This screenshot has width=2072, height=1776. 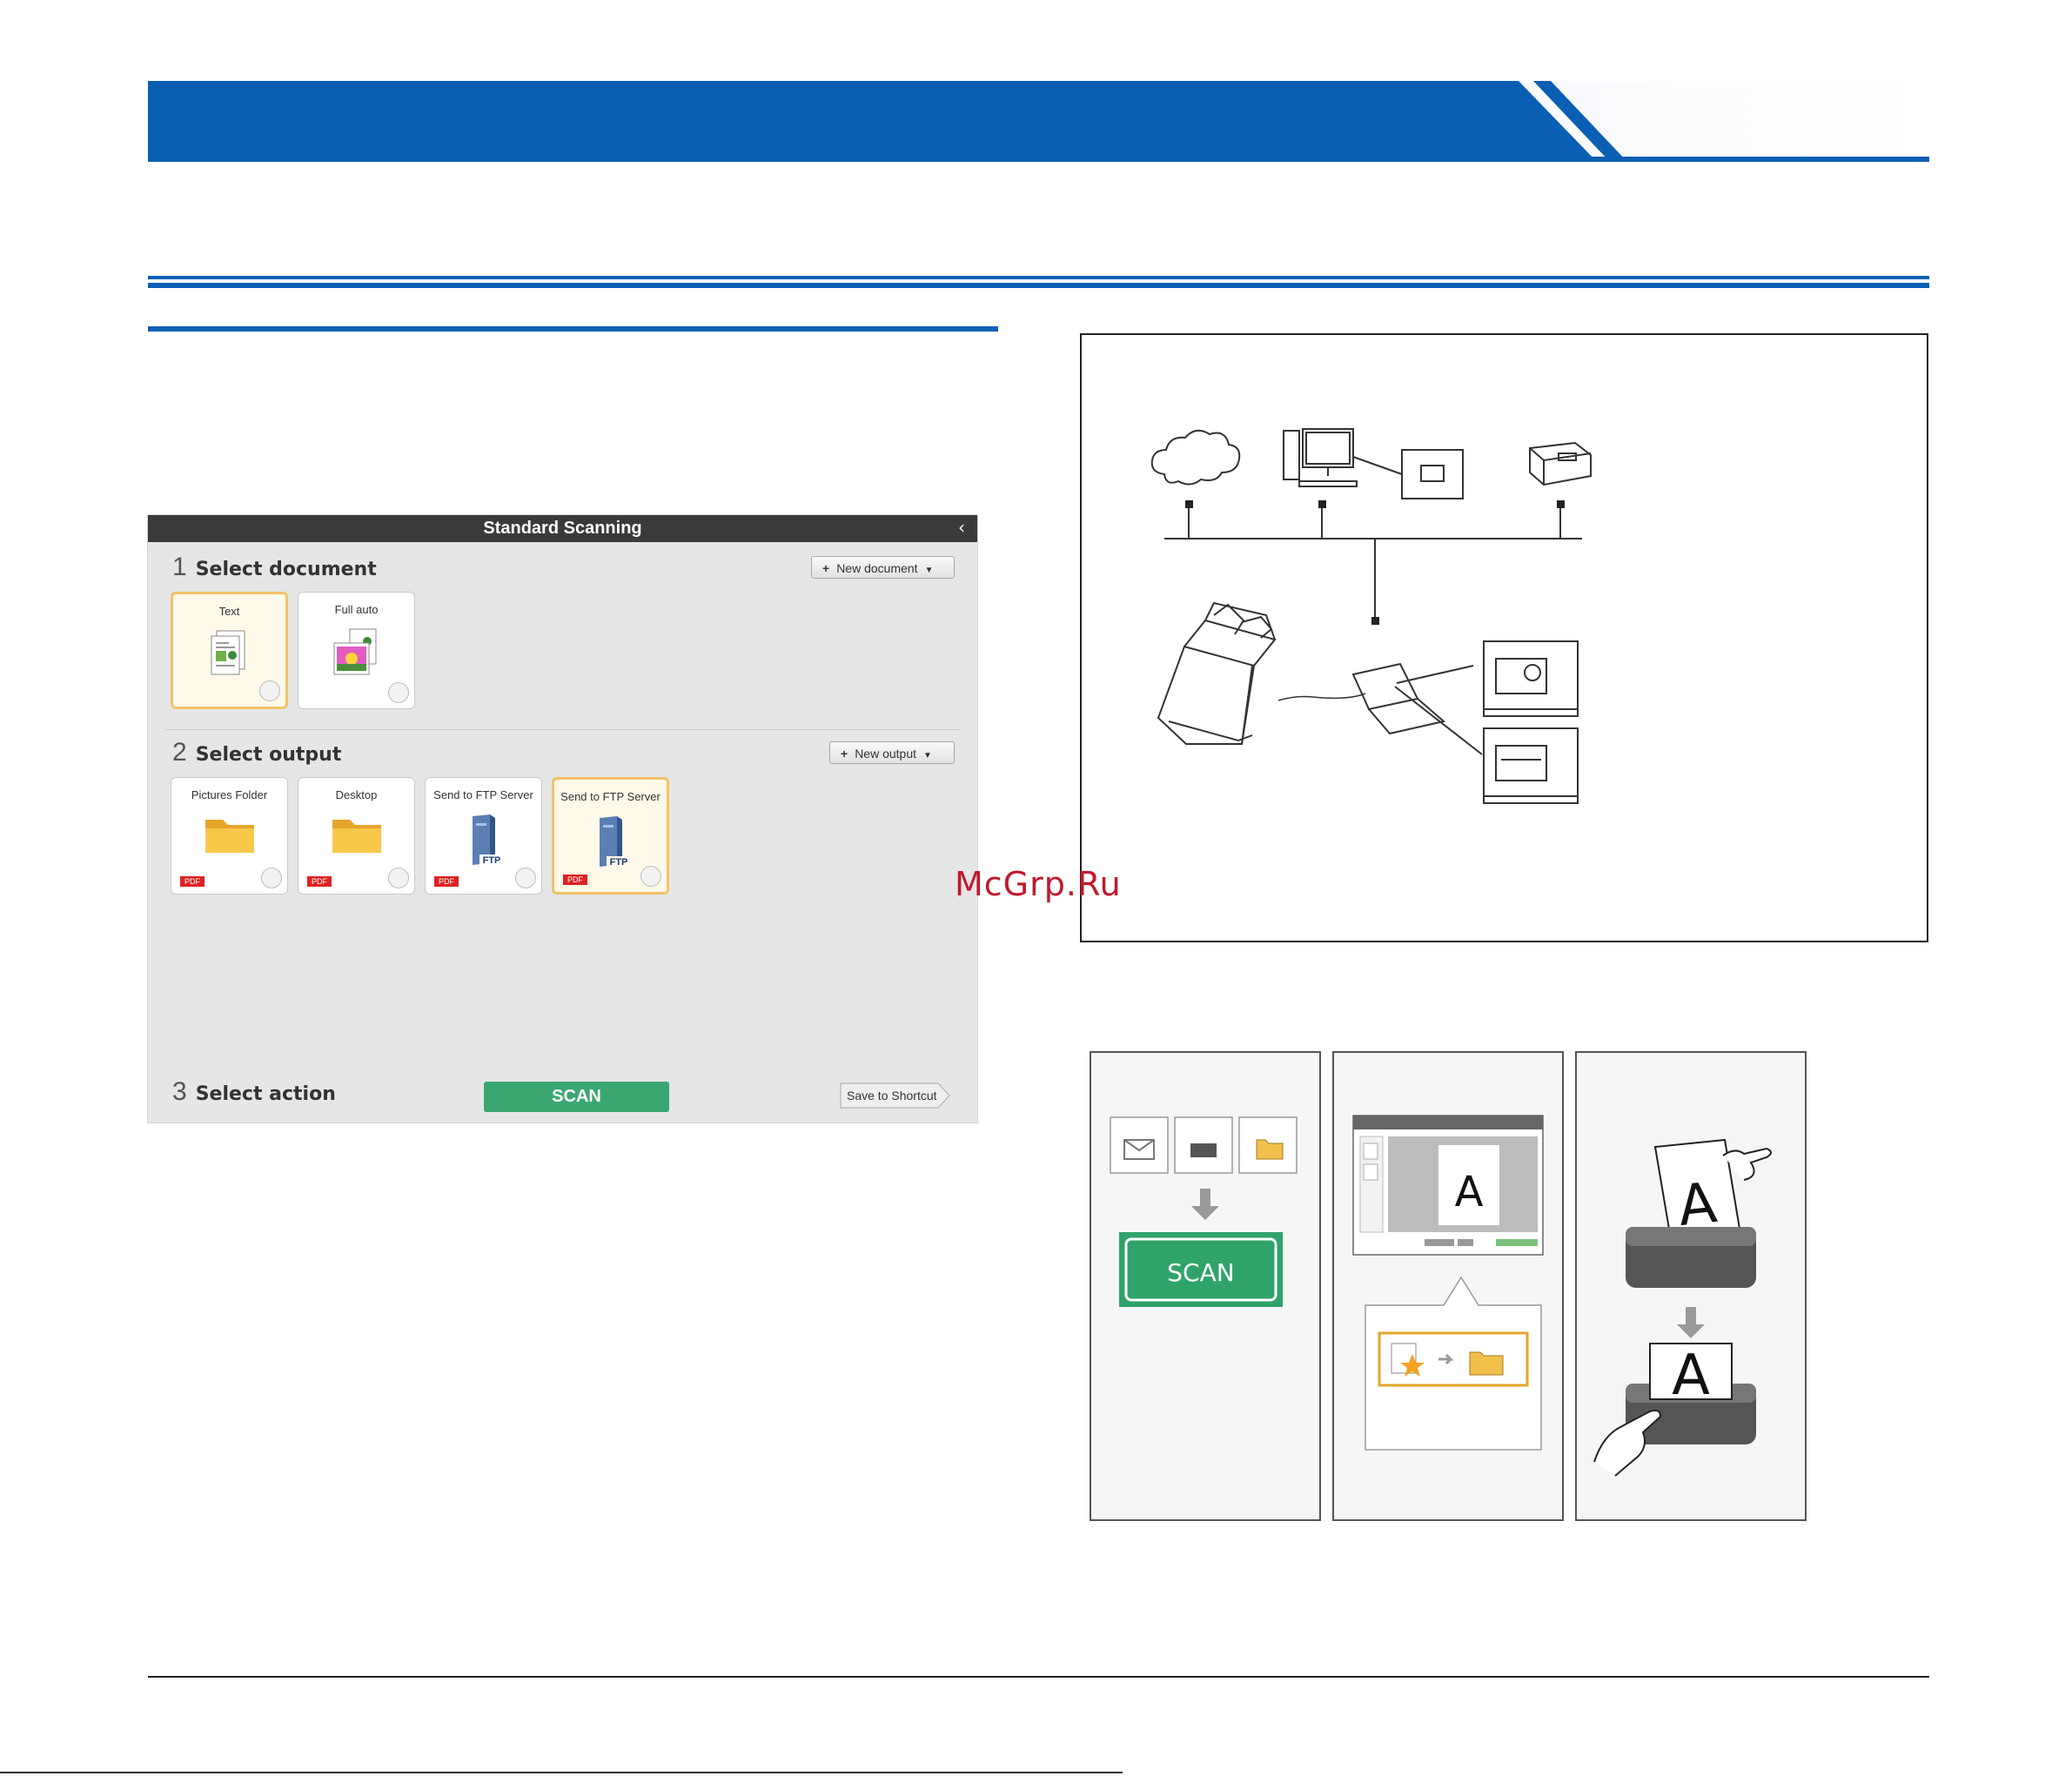 I want to click on scan-label: SCAN, so click(x=1200, y=1272).